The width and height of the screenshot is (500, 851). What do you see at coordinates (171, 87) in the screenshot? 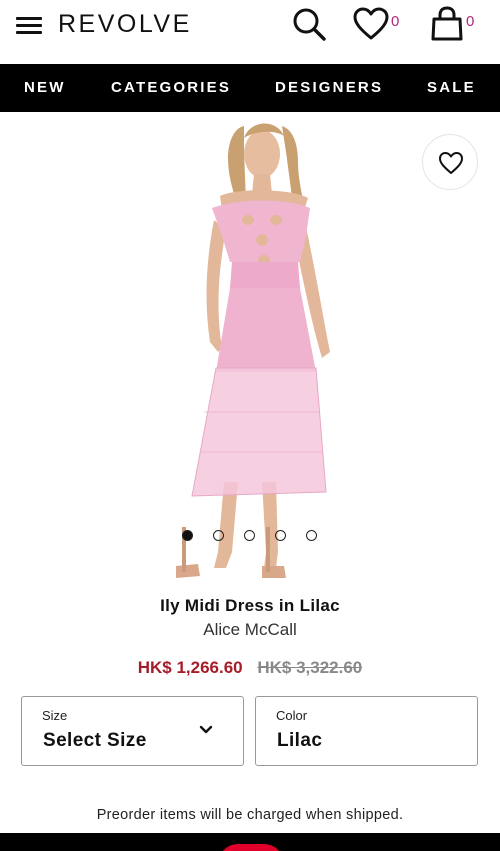
I see `nav-item-categories: CATEGORIES` at bounding box center [171, 87].